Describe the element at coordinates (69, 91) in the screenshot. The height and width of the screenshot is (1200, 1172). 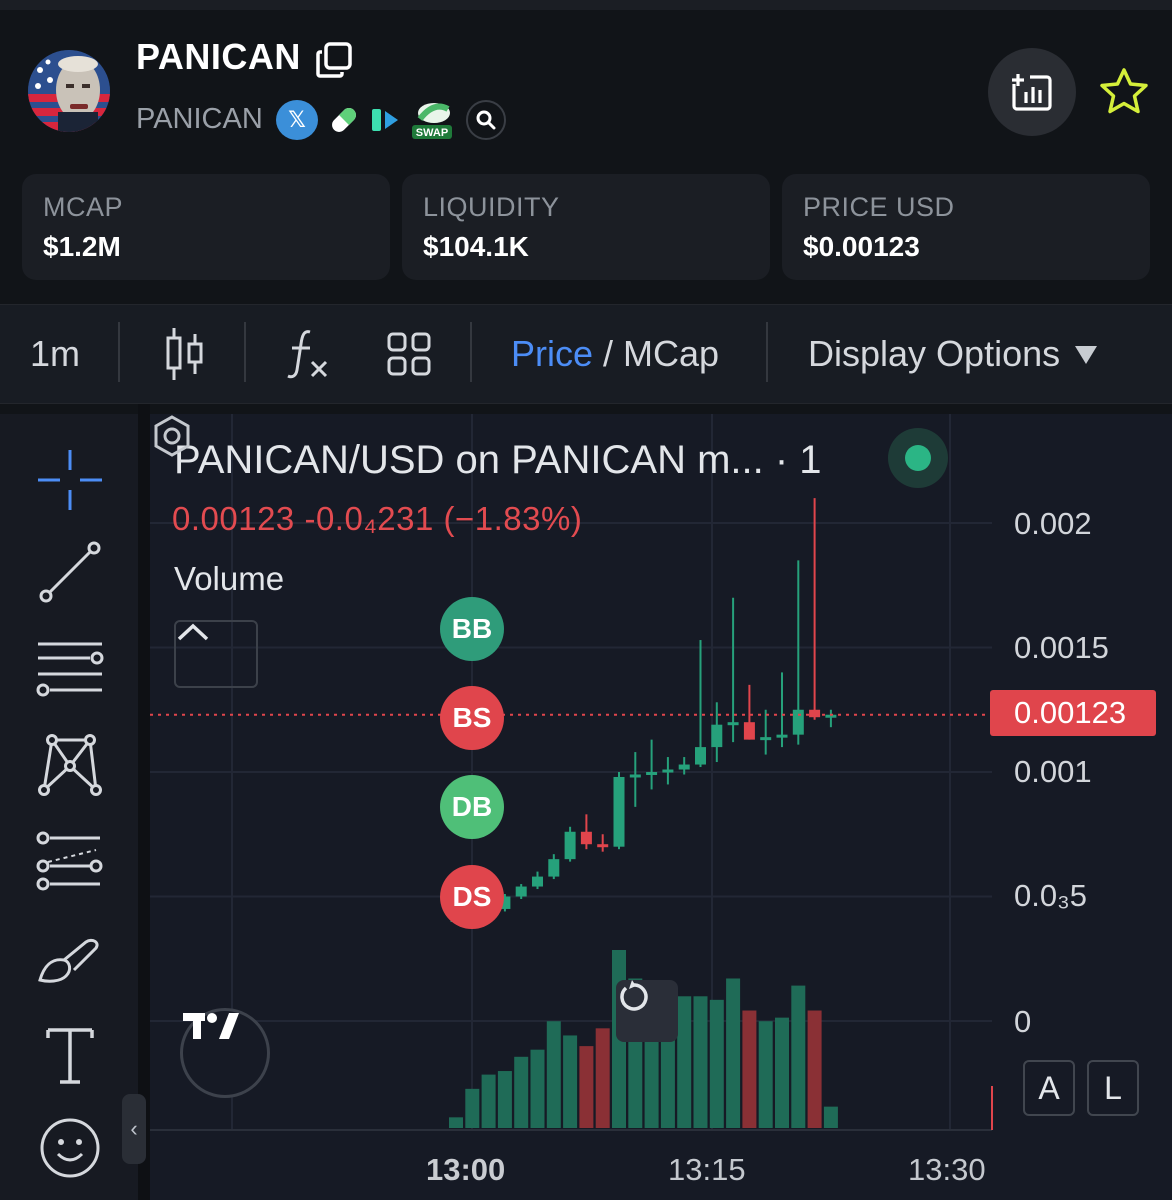
I see `token-avatar` at that location.